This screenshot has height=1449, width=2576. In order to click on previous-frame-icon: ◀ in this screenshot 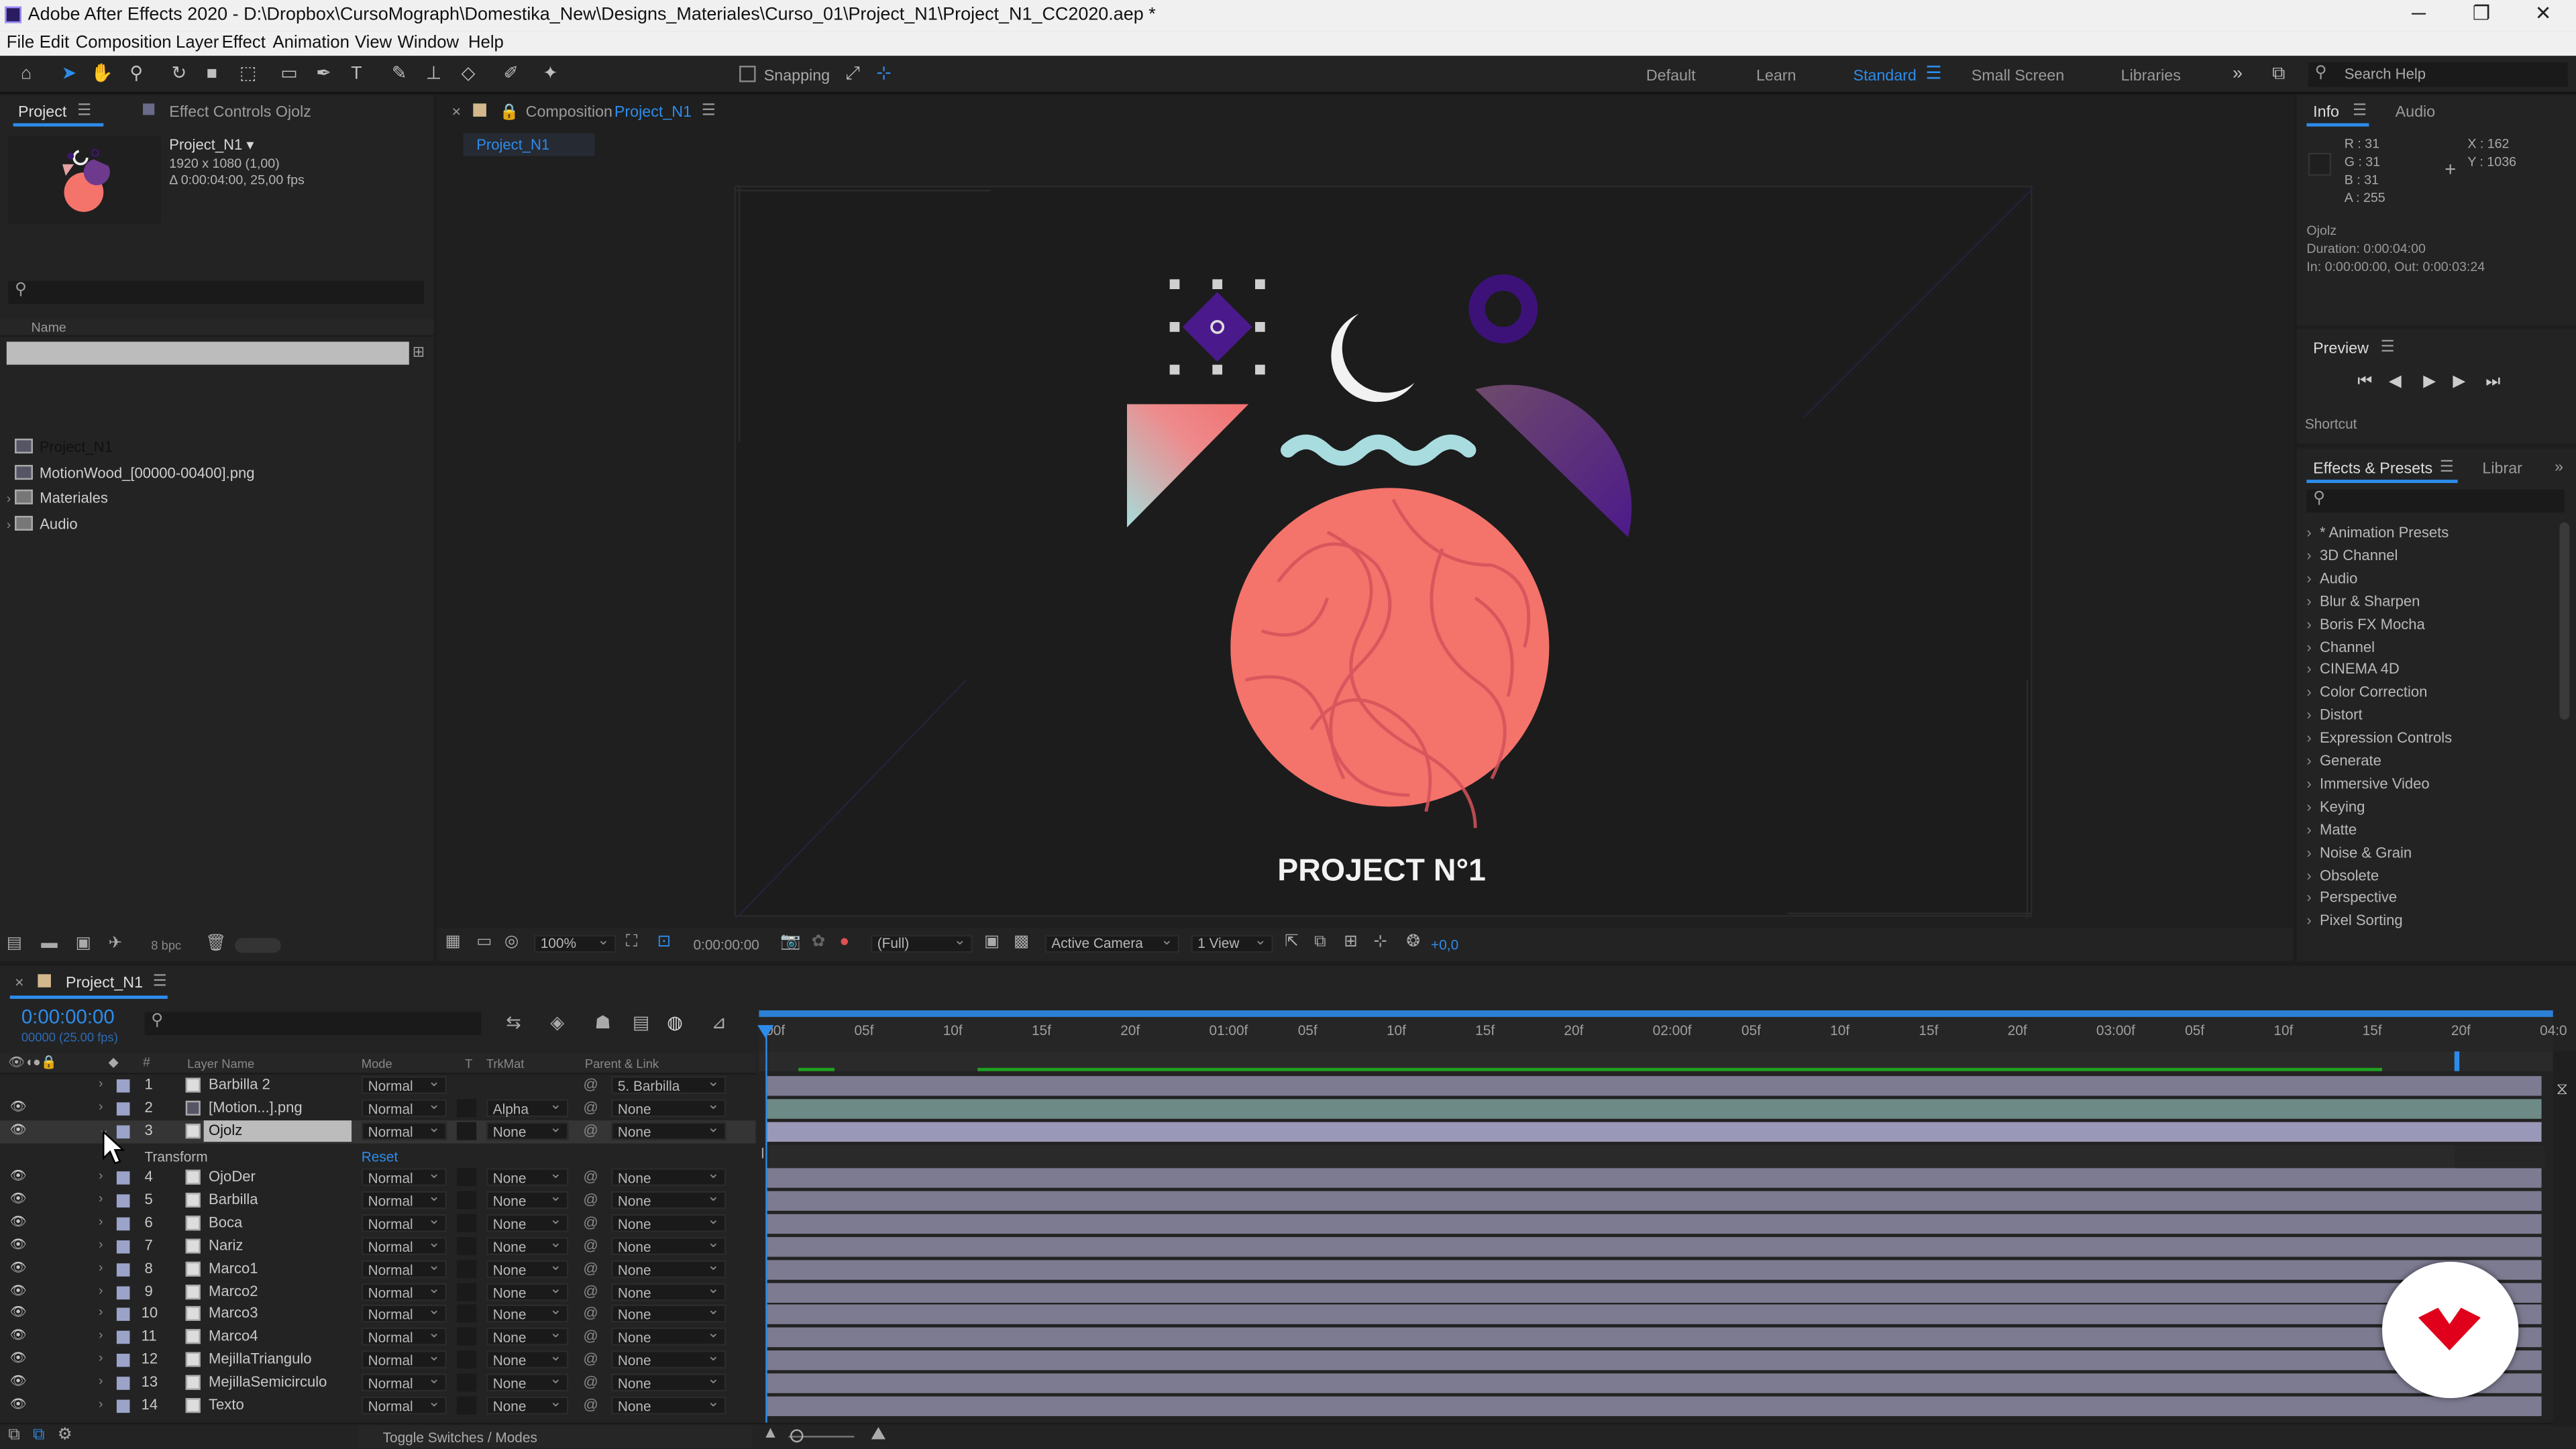, I will do `click(2395, 382)`.